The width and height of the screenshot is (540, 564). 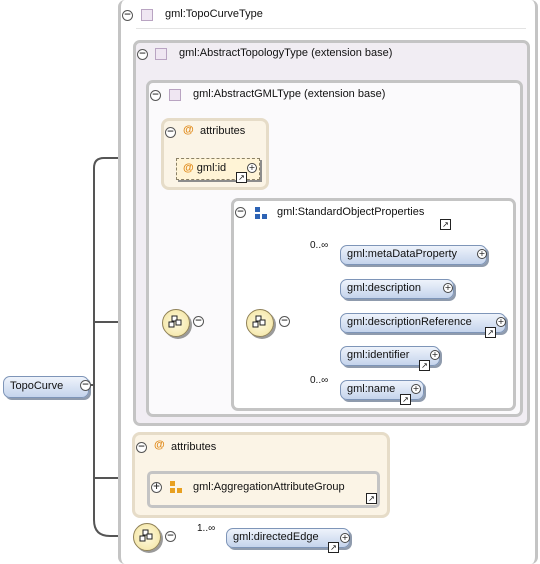 I want to click on group-icon, so click(x=261, y=213).